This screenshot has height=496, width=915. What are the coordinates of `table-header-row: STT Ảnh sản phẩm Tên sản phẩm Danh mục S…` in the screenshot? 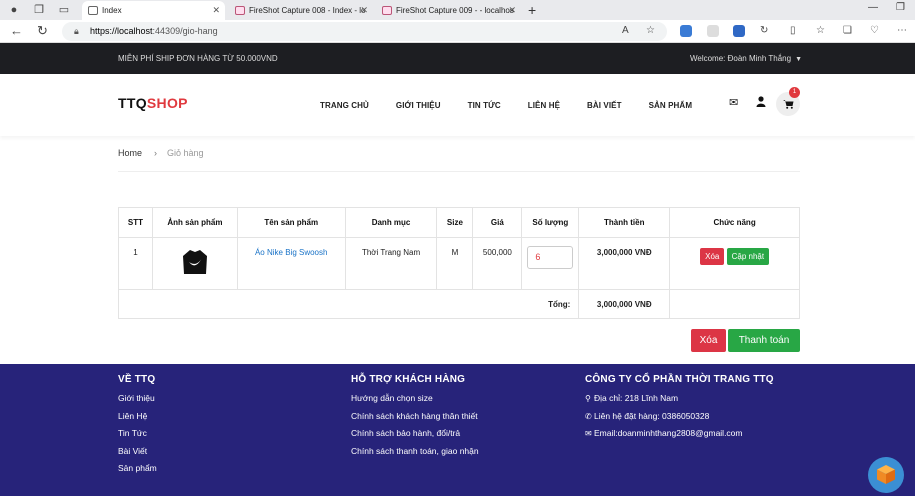 It's located at (459, 222).